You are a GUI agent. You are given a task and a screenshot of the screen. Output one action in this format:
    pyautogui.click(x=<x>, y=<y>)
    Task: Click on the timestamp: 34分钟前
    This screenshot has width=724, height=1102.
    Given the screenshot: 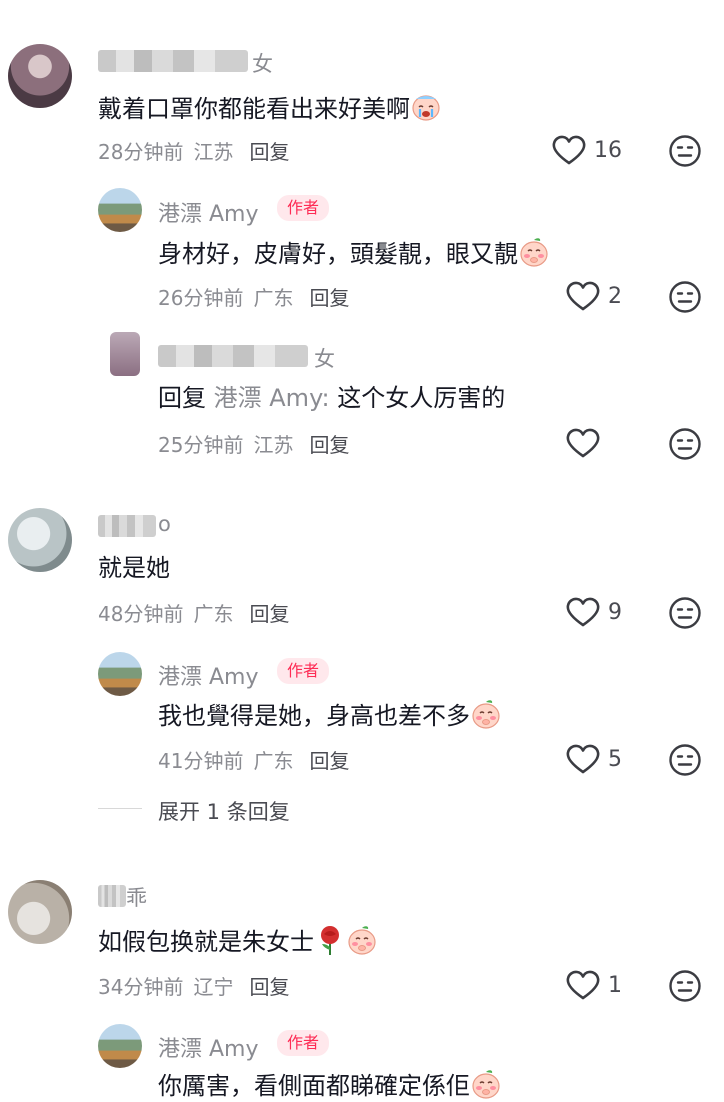 What is the action you would take?
    pyautogui.click(x=141, y=987)
    